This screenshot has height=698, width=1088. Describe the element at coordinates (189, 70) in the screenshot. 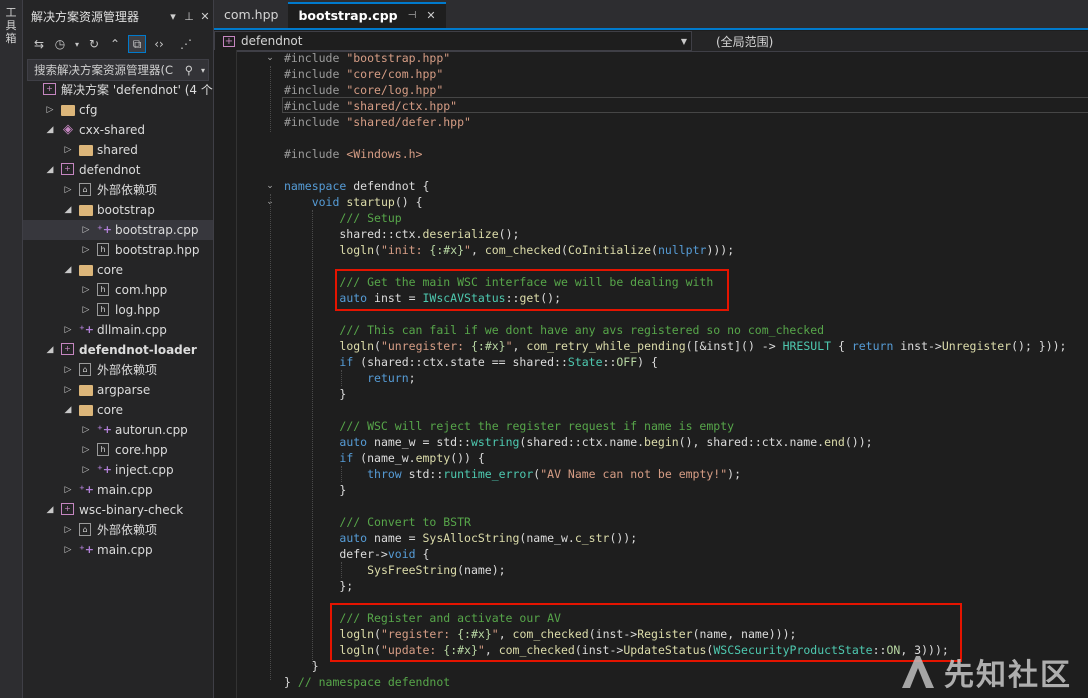

I see `search-icon: ⚲` at that location.